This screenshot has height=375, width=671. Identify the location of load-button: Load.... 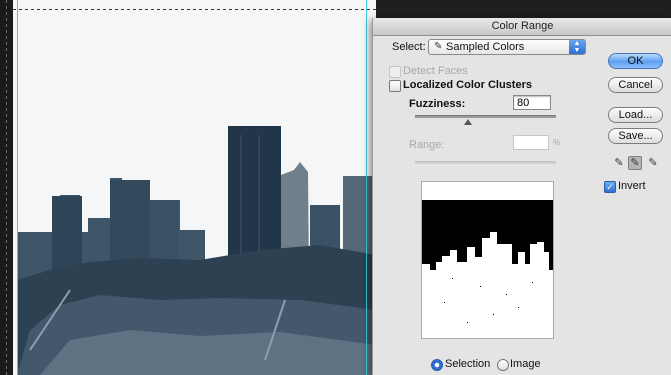
(635, 115).